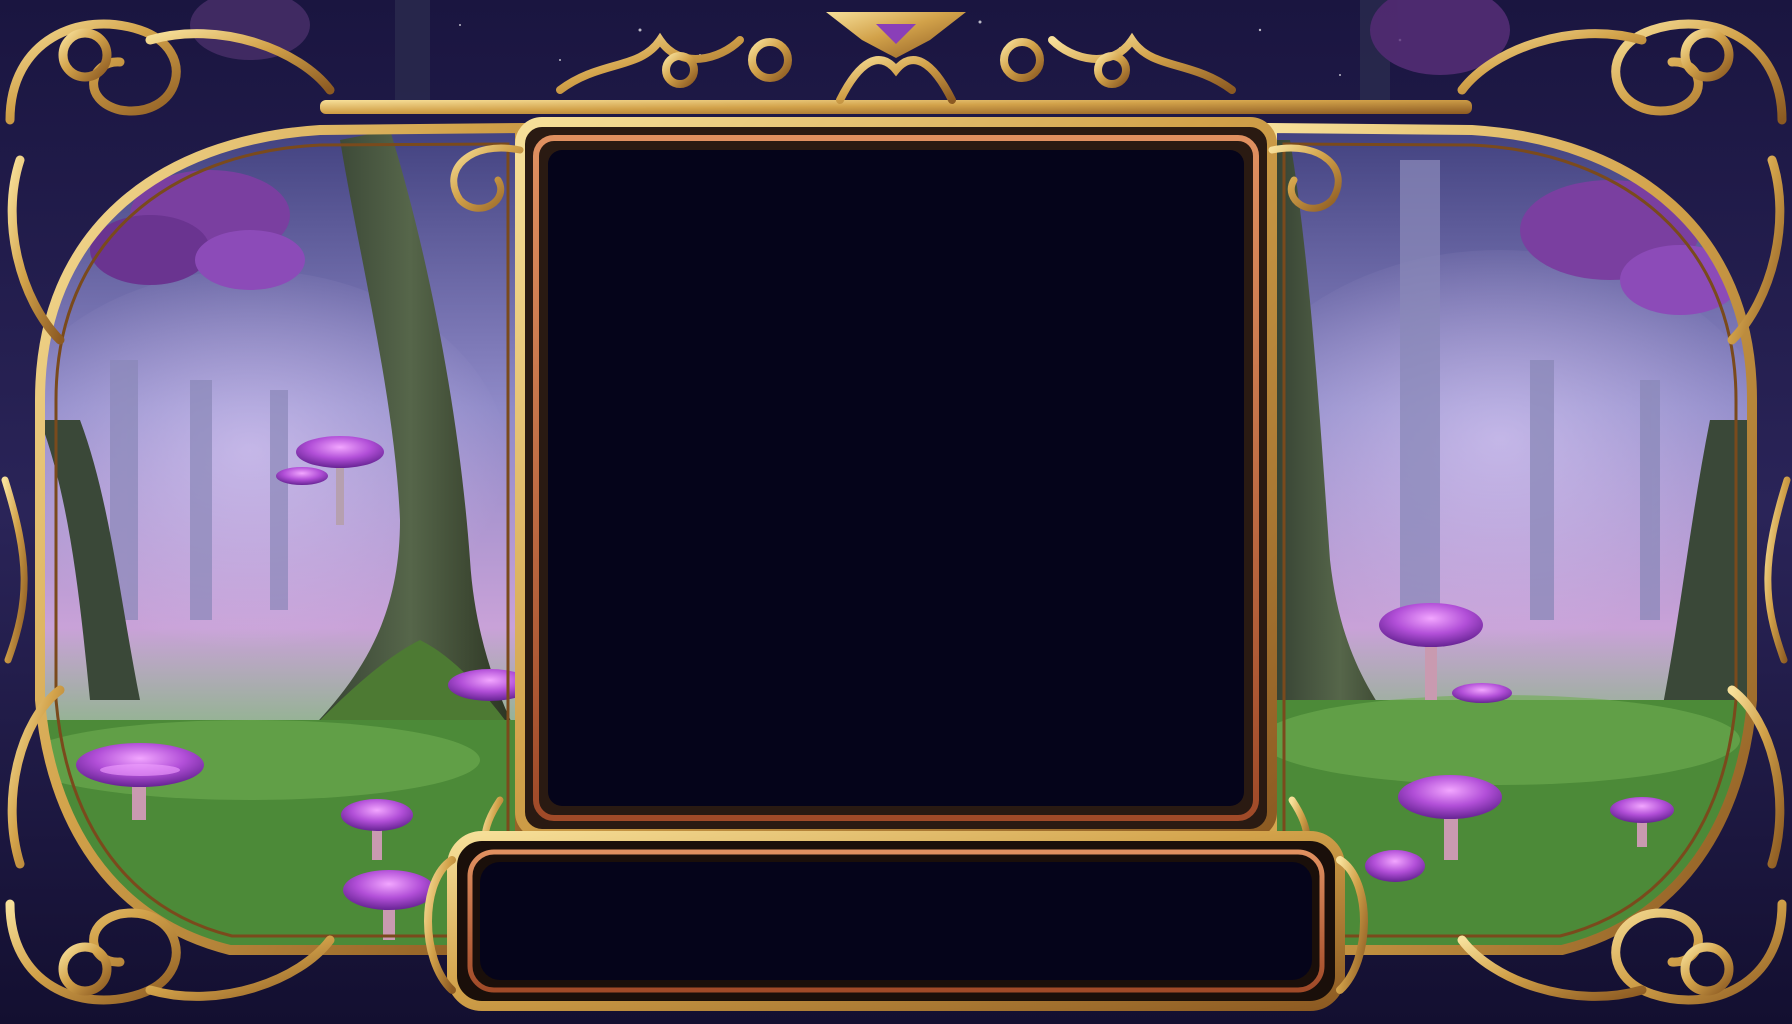 This screenshot has height=1024, width=1792. What do you see at coordinates (1395, 866) in the screenshot?
I see `mushroom-icon` at bounding box center [1395, 866].